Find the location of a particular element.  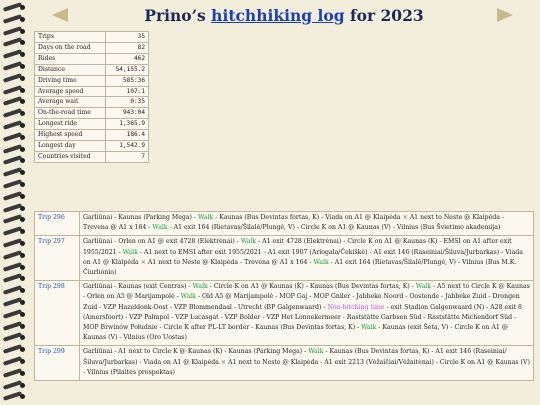

stats-row: Average wait 0:35 is located at coordinates (92, 102).